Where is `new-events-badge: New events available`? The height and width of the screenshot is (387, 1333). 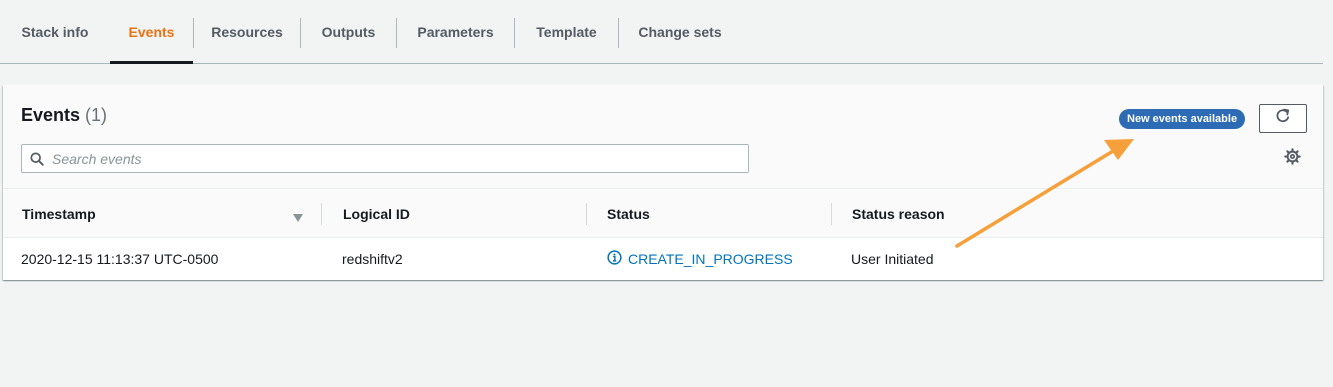 new-events-badge: New events available is located at coordinates (1182, 119).